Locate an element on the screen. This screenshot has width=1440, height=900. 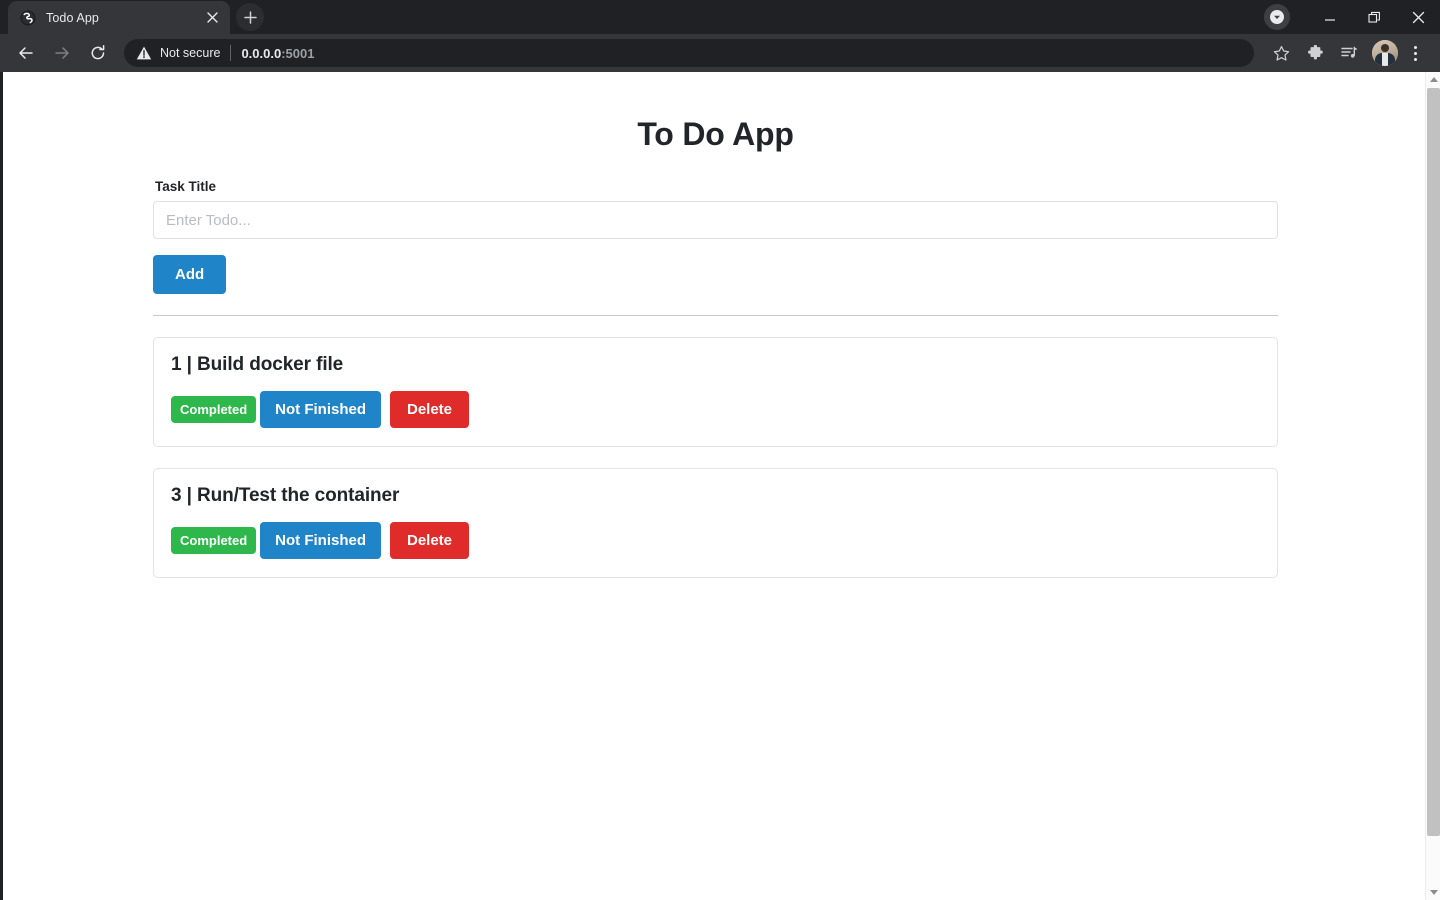
security-status-text: Not secure is located at coordinates (190, 53).